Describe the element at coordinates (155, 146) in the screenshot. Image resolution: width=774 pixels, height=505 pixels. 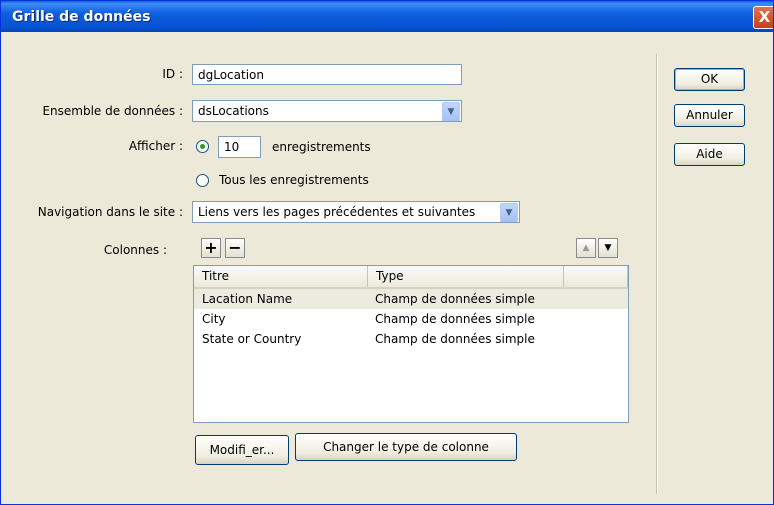
I see `show-label: Afficher :` at that location.